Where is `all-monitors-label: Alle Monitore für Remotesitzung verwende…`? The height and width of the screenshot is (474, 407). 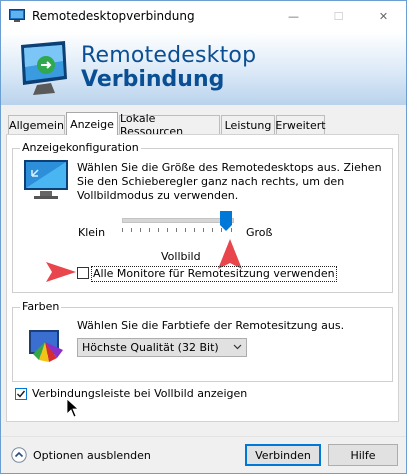 all-monitors-label: Alle Monitore für Remotesitzung verwende… is located at coordinates (214, 274).